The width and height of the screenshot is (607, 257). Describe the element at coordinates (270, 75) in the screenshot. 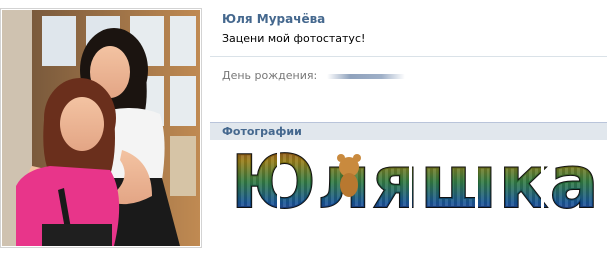

I see `birthday-label: День рождения:` at that location.